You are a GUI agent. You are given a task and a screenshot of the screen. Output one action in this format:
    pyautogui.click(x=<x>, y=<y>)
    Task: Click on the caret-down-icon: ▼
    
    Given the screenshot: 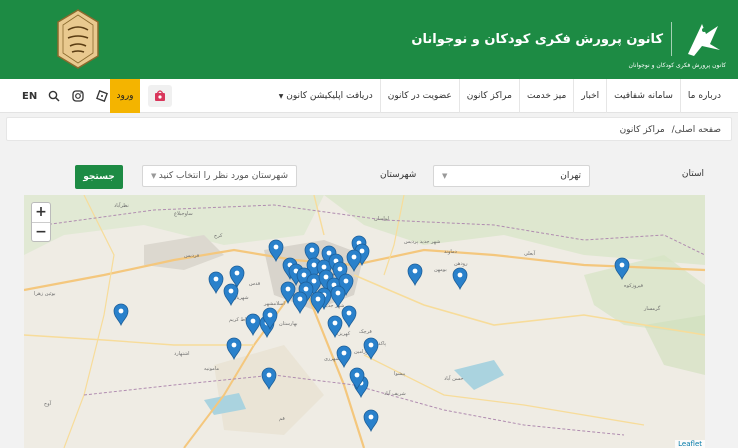 What is the action you would take?
    pyautogui.click(x=281, y=96)
    